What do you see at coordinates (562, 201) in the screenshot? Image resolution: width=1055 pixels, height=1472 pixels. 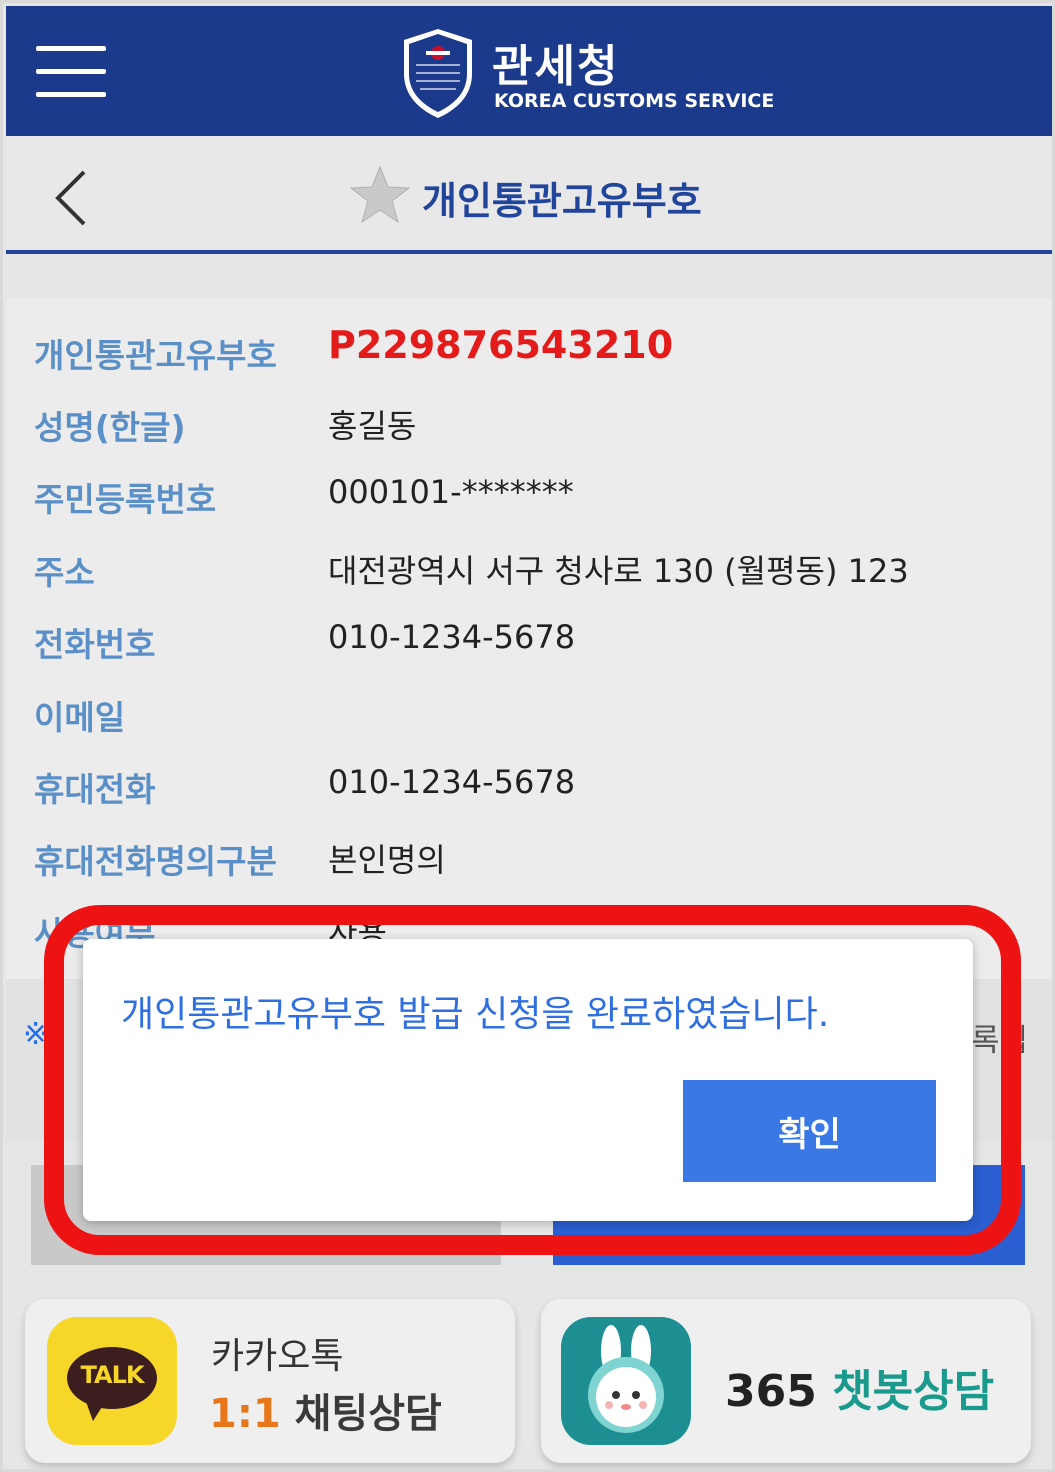 I see `page-title: 개인통관고유부호` at bounding box center [562, 201].